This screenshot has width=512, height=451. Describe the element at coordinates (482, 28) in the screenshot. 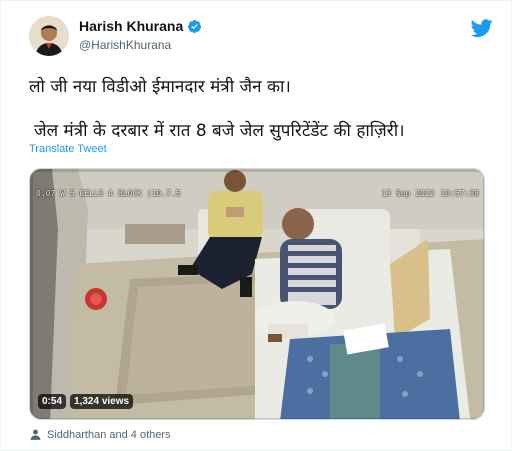

I see `twitter-bird-icon` at that location.